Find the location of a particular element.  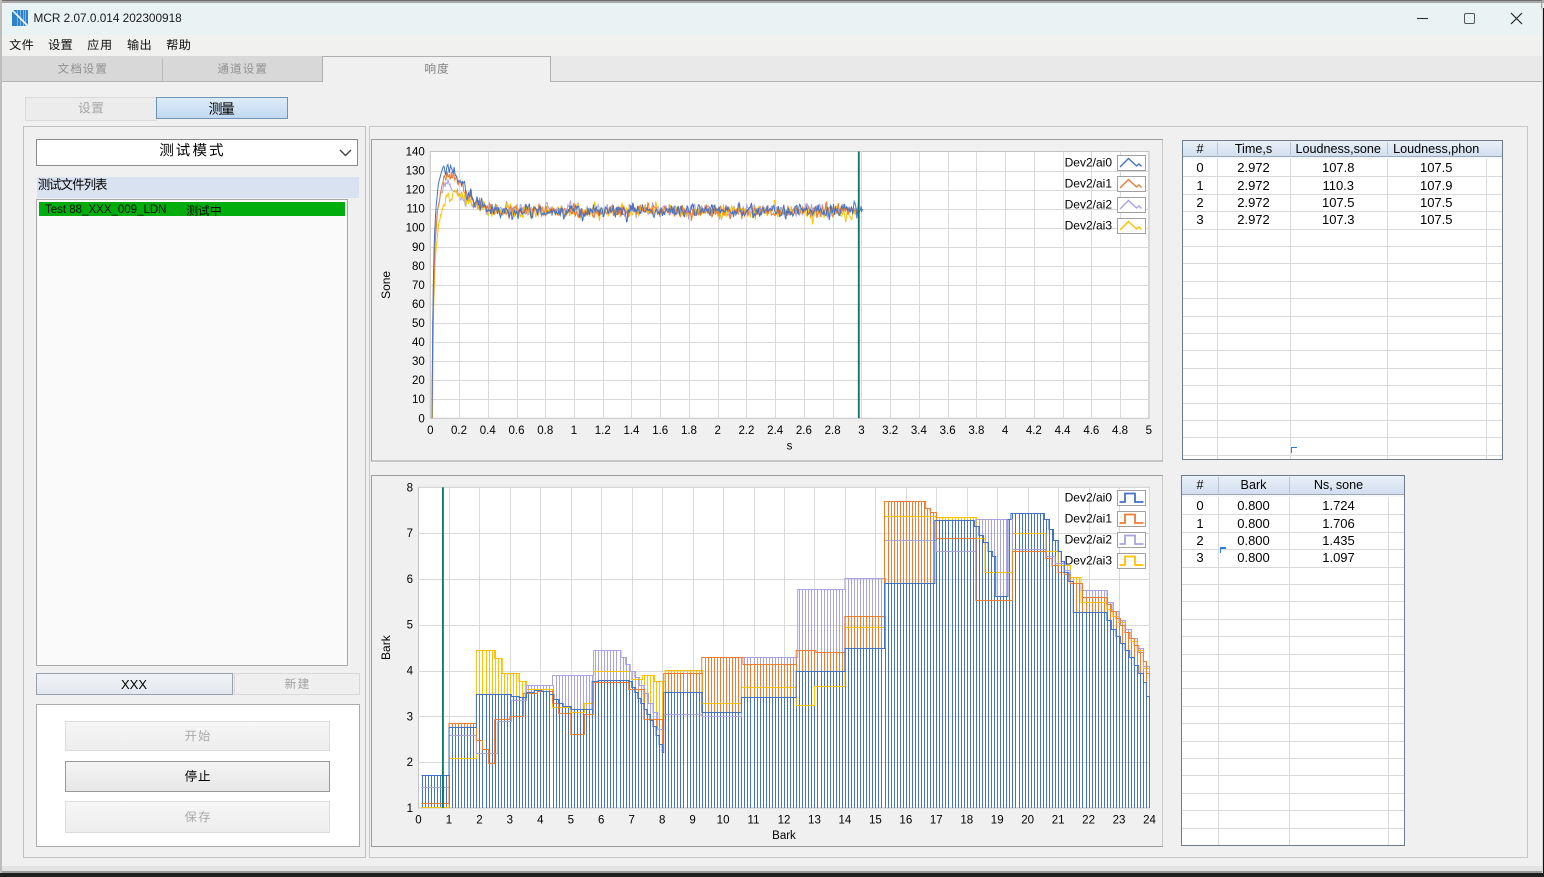

svg-text: 1.8 is located at coordinates (688, 431).